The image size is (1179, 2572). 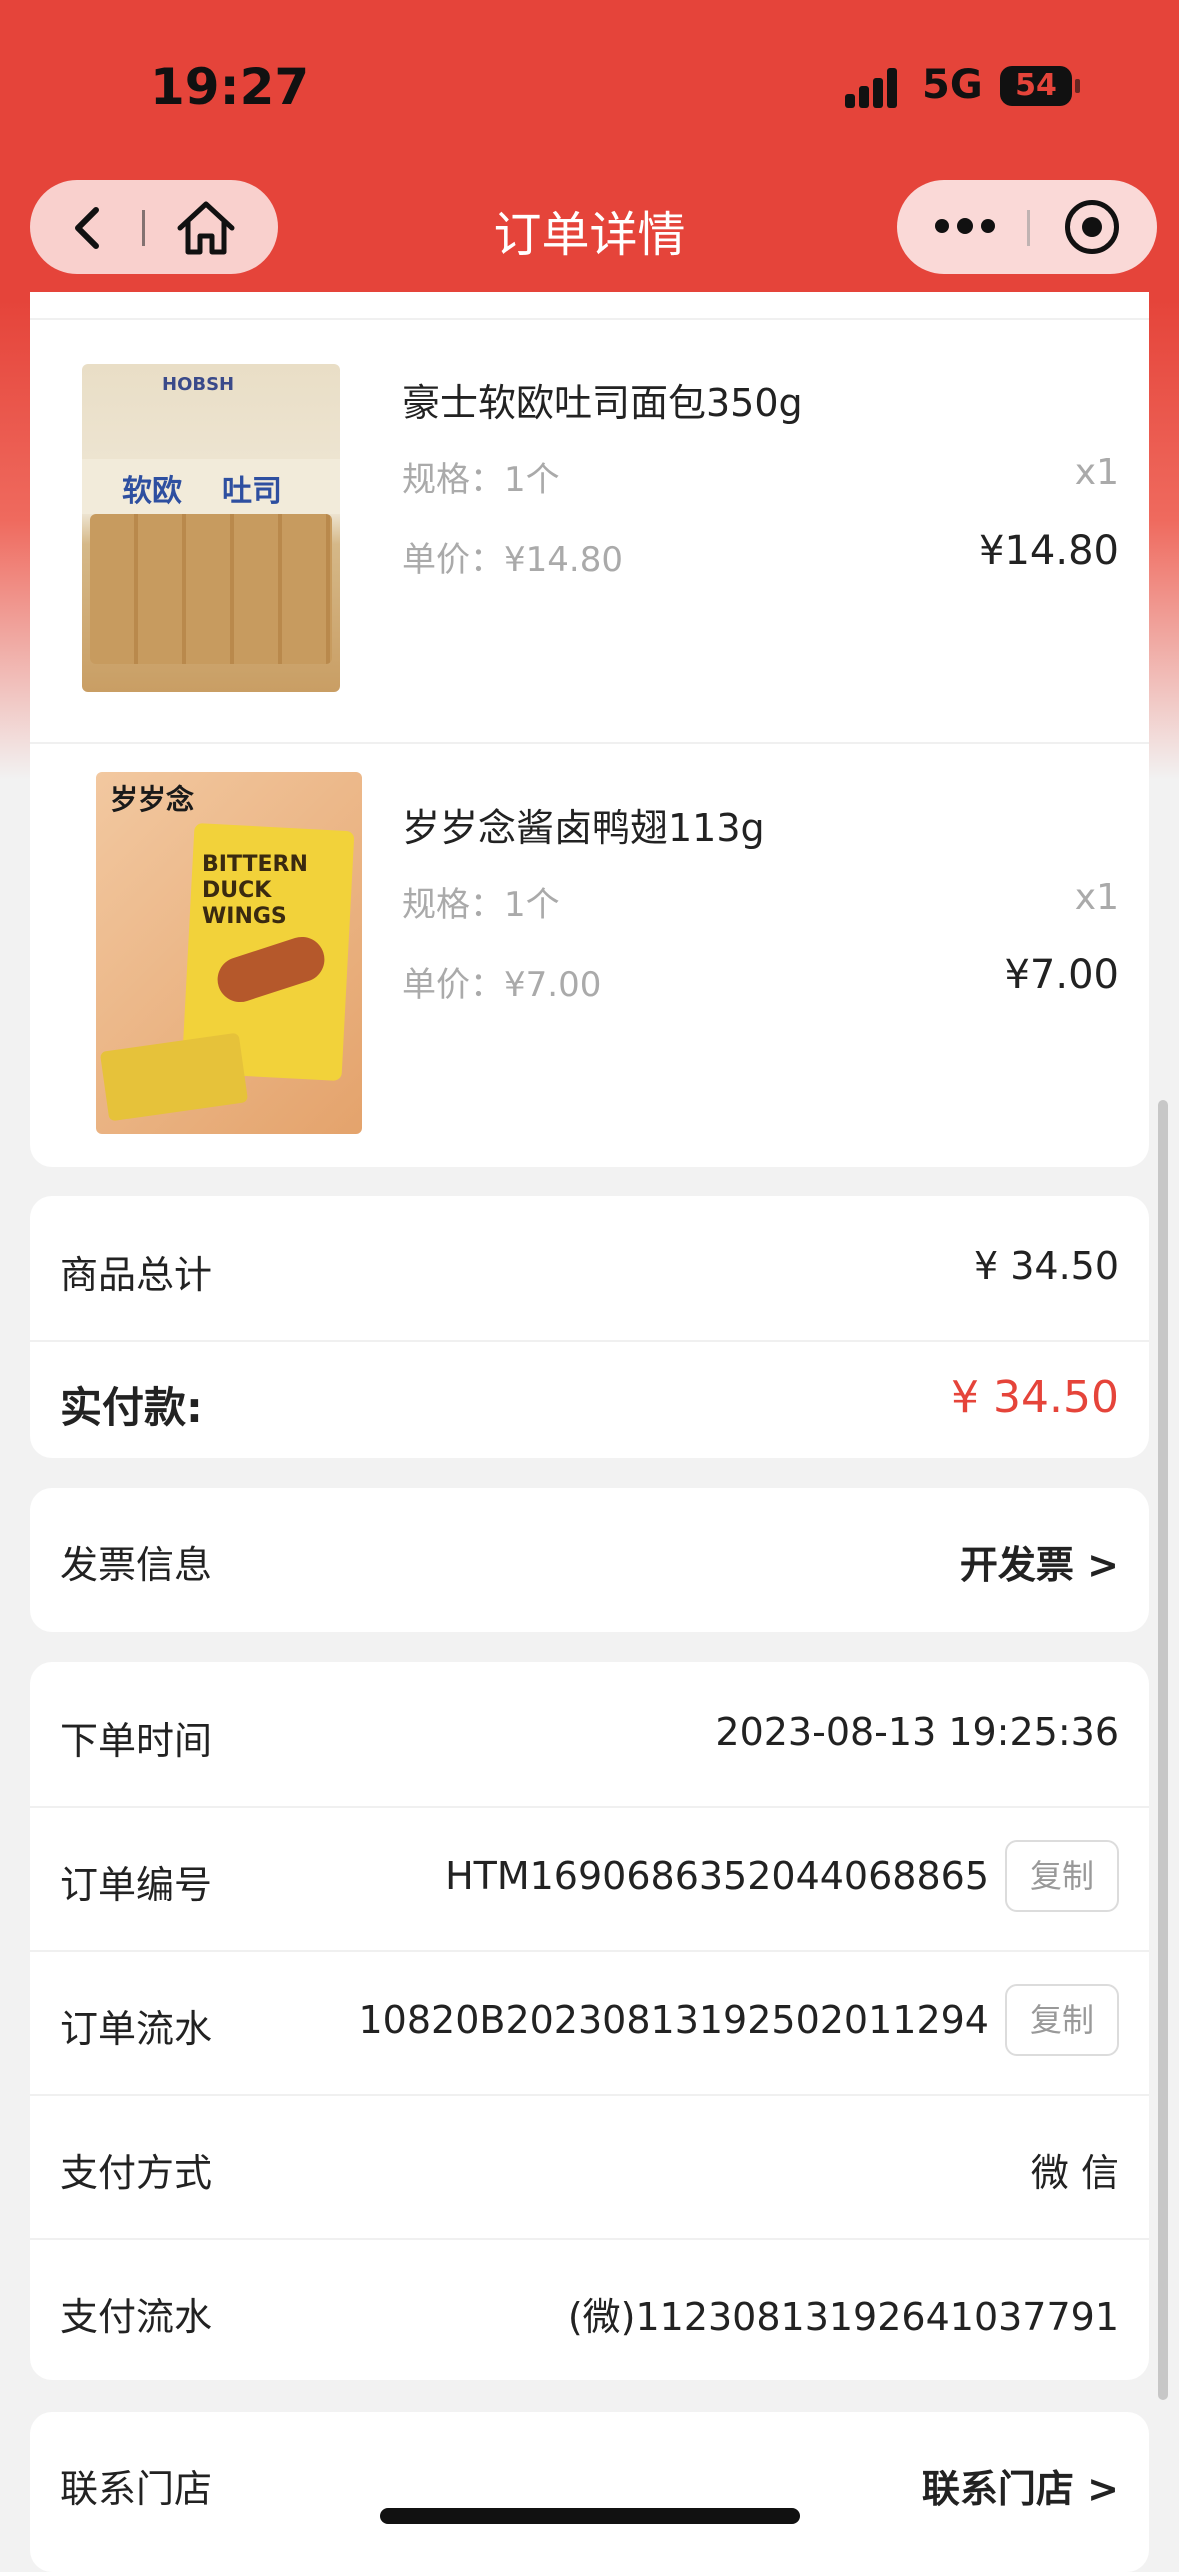 What do you see at coordinates (1020, 2485) in the screenshot?
I see `contact-store-link: 联系门店 >` at bounding box center [1020, 2485].